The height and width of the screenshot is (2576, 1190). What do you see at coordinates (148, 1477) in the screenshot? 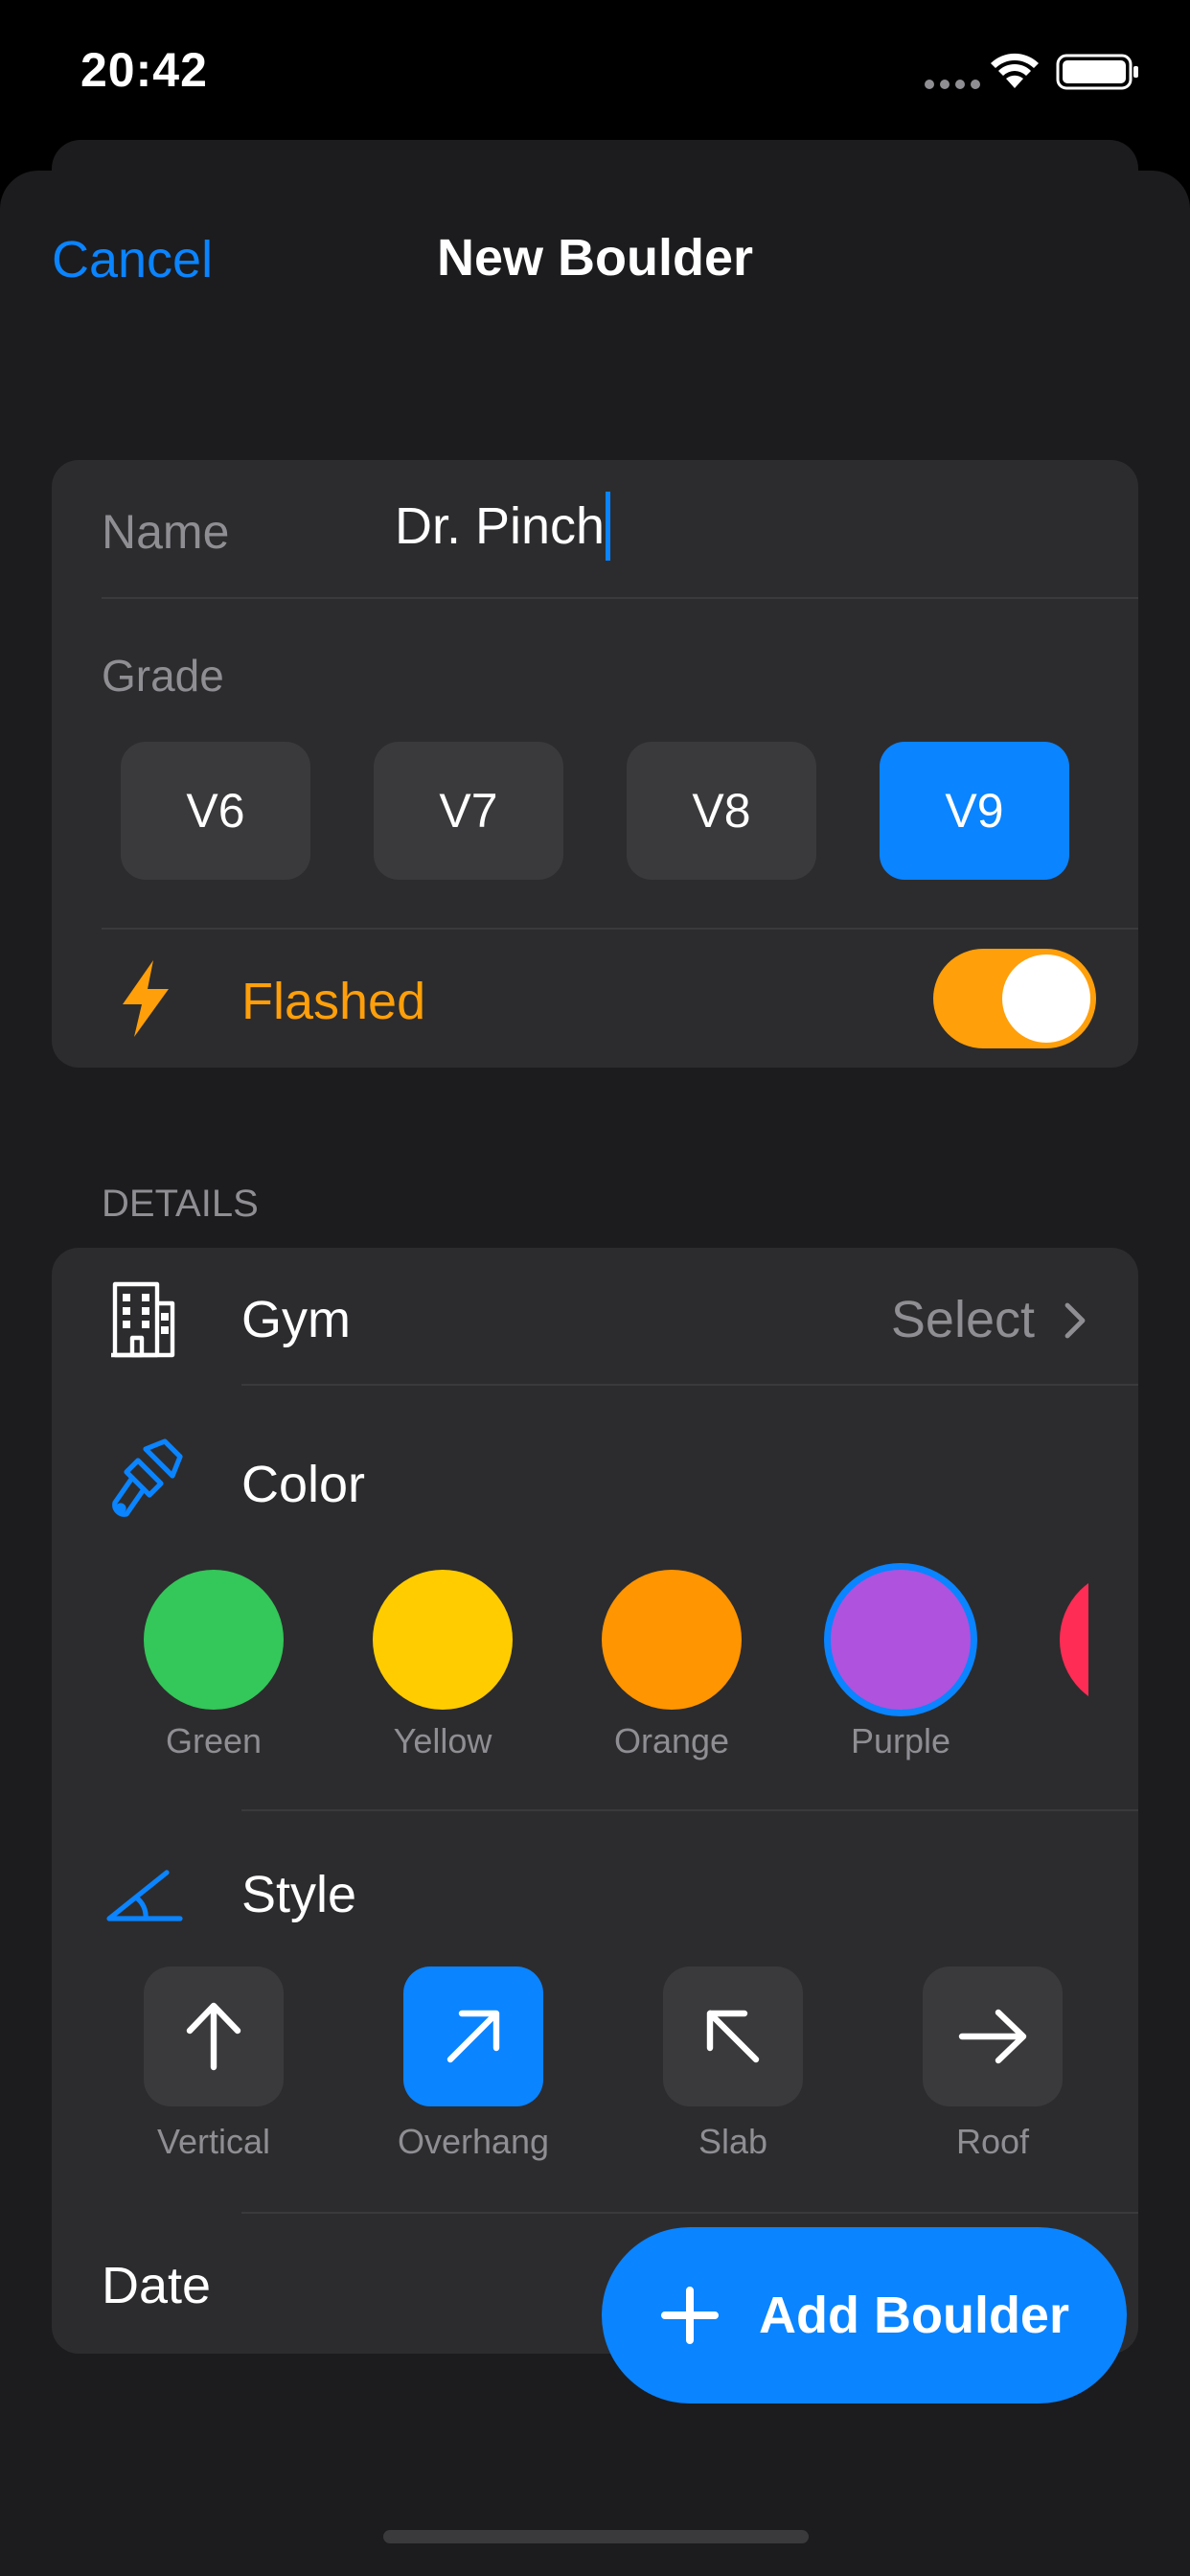
I see `paintbrush-icon` at bounding box center [148, 1477].